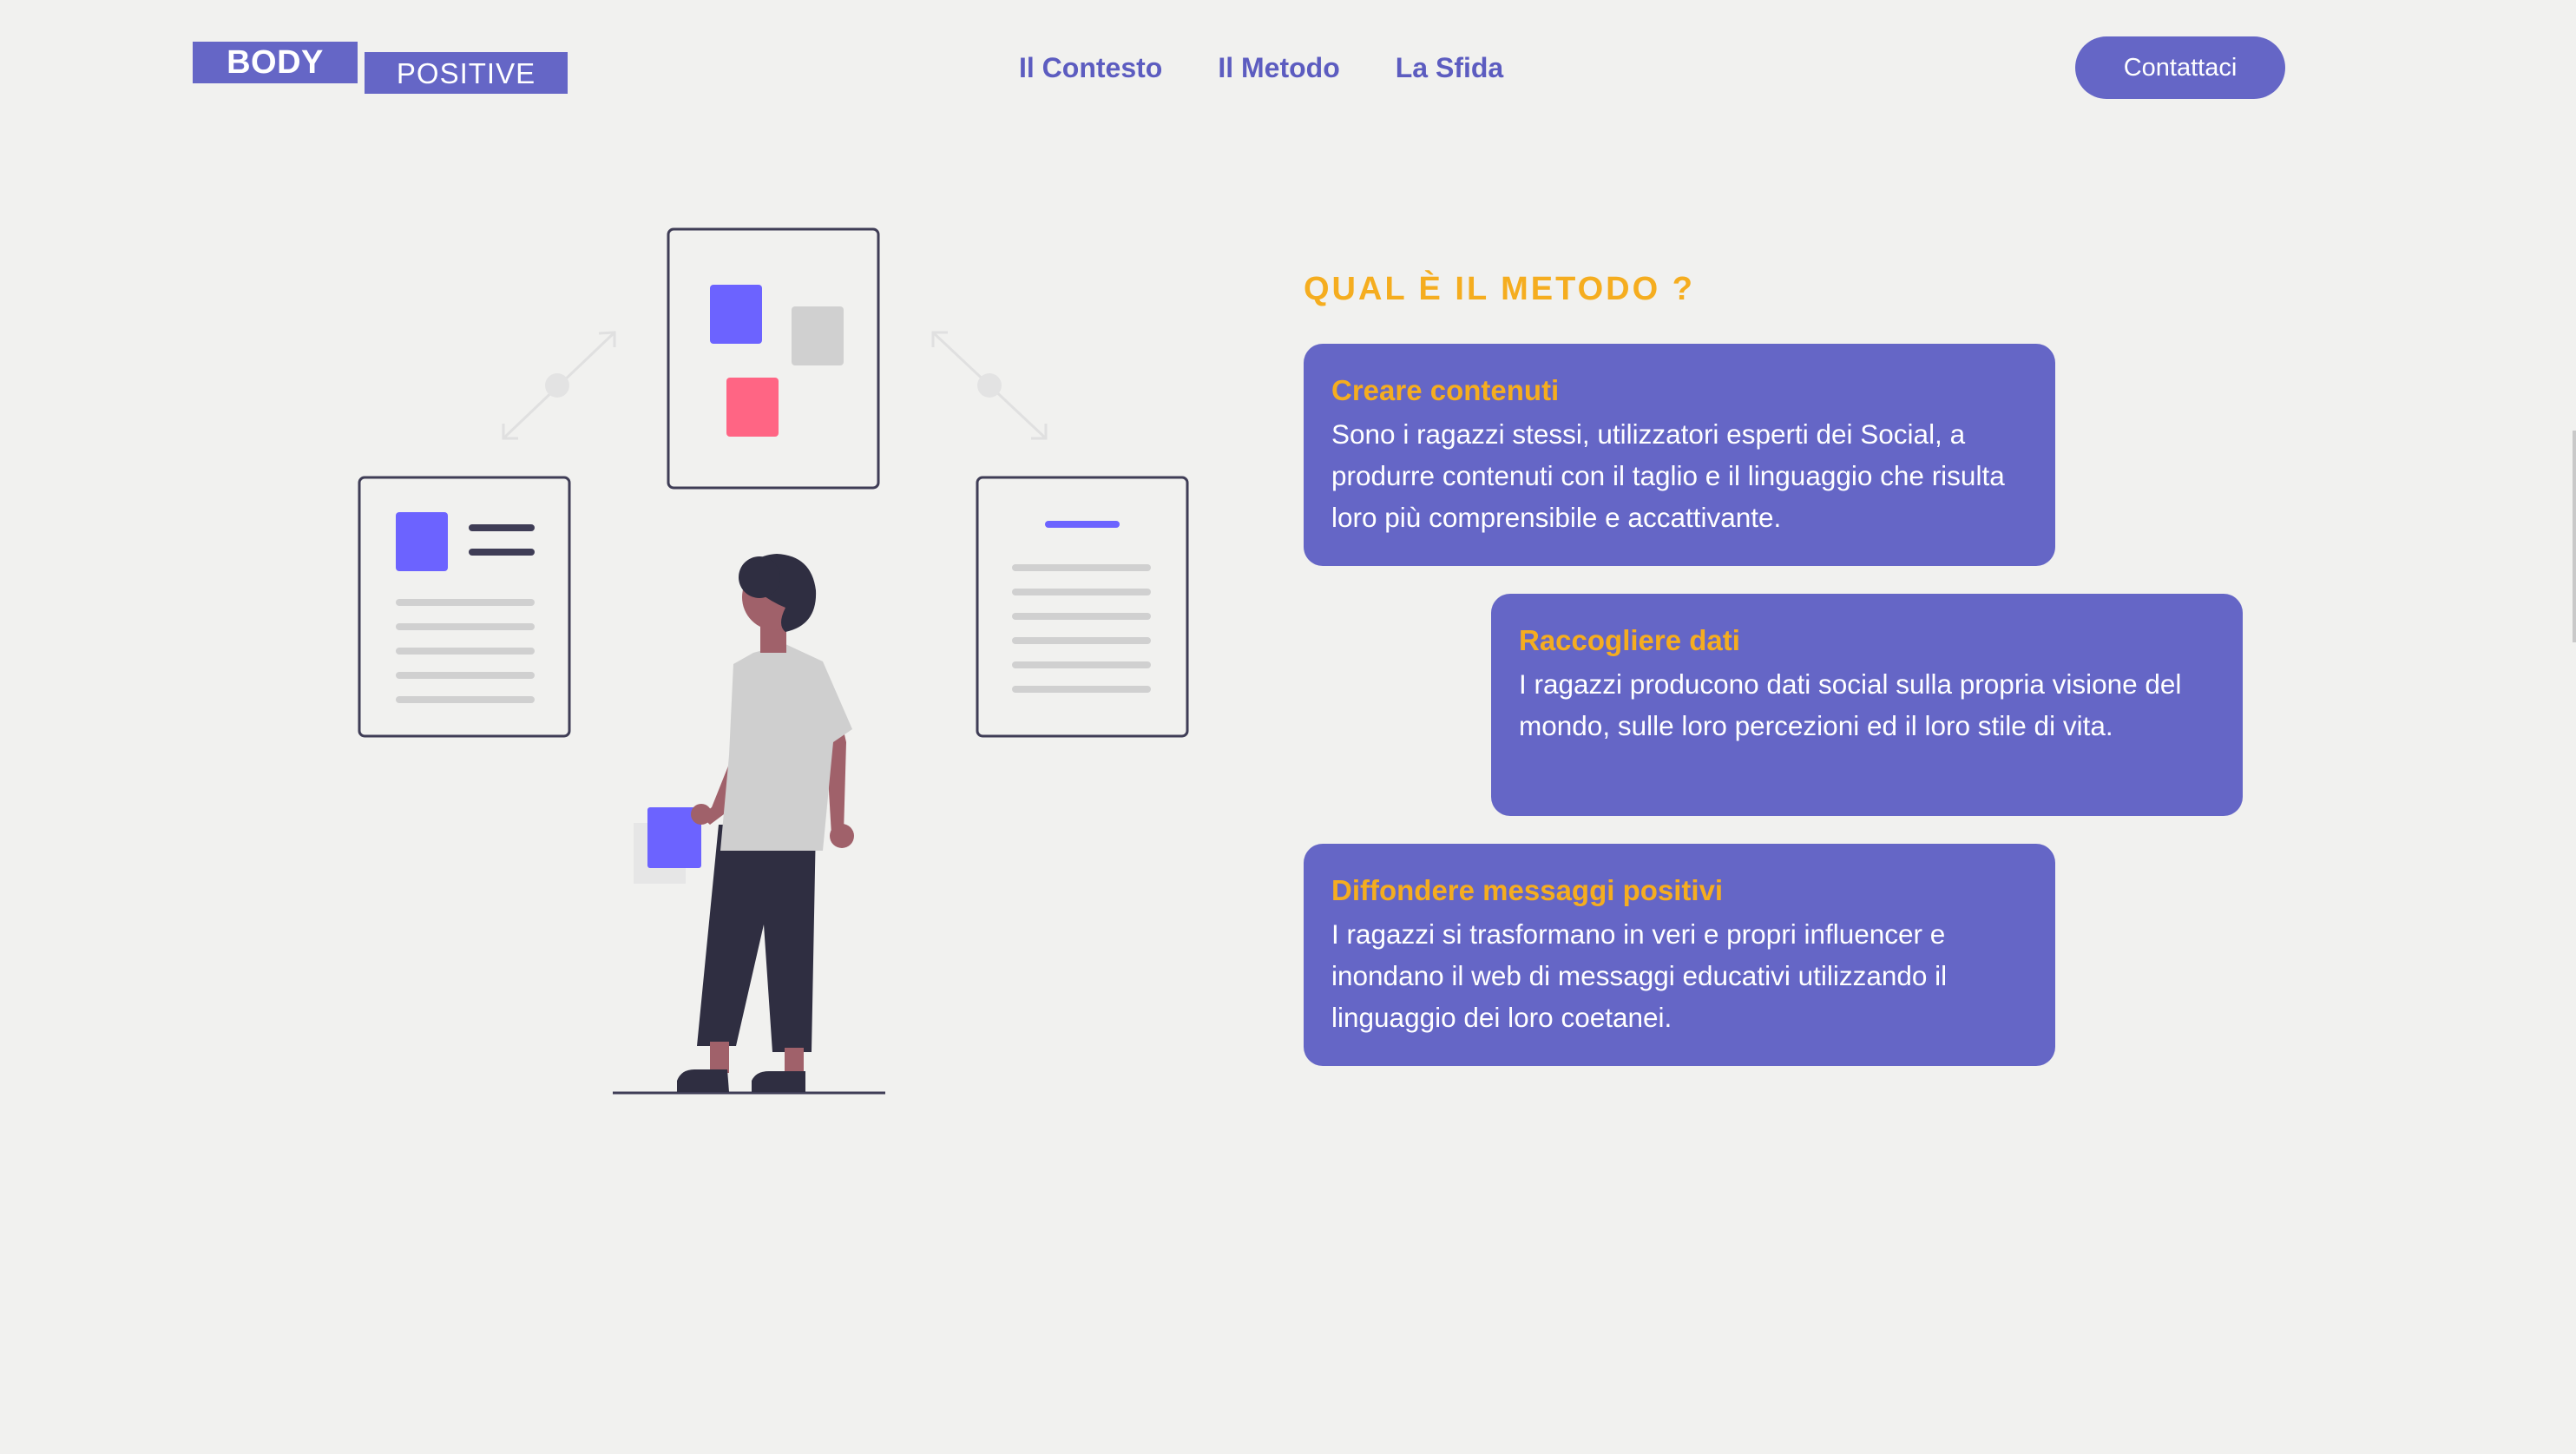  What do you see at coordinates (1082, 607) in the screenshot?
I see `right-document` at bounding box center [1082, 607].